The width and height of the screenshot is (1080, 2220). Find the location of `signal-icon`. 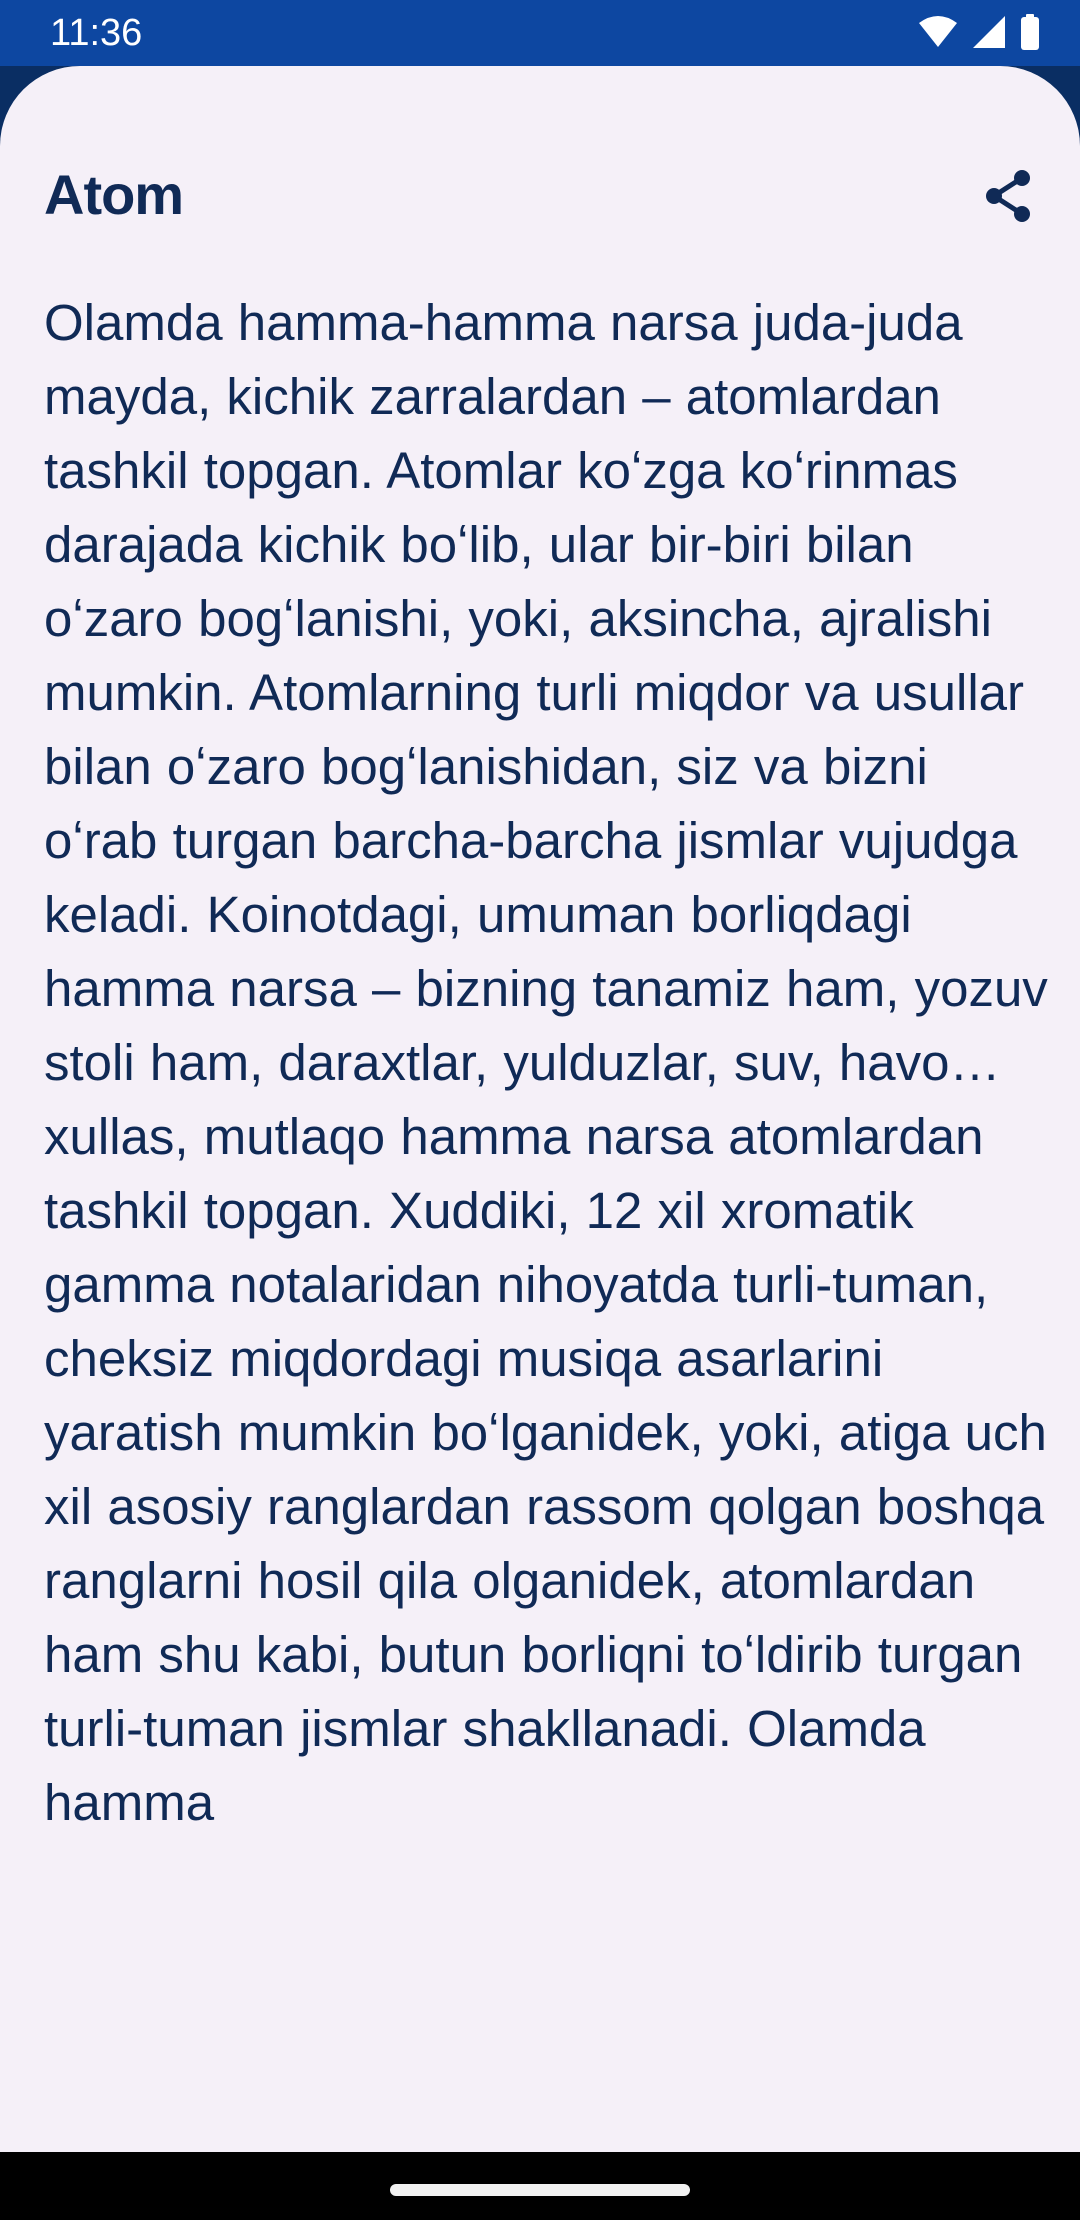

signal-icon is located at coordinates (989, 32).